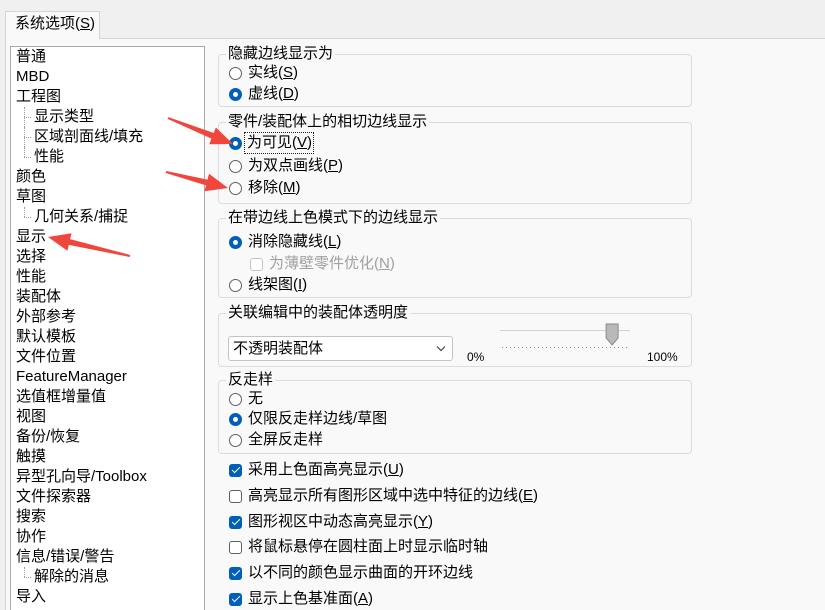  I want to click on tree-item-label: 协作, so click(31, 536).